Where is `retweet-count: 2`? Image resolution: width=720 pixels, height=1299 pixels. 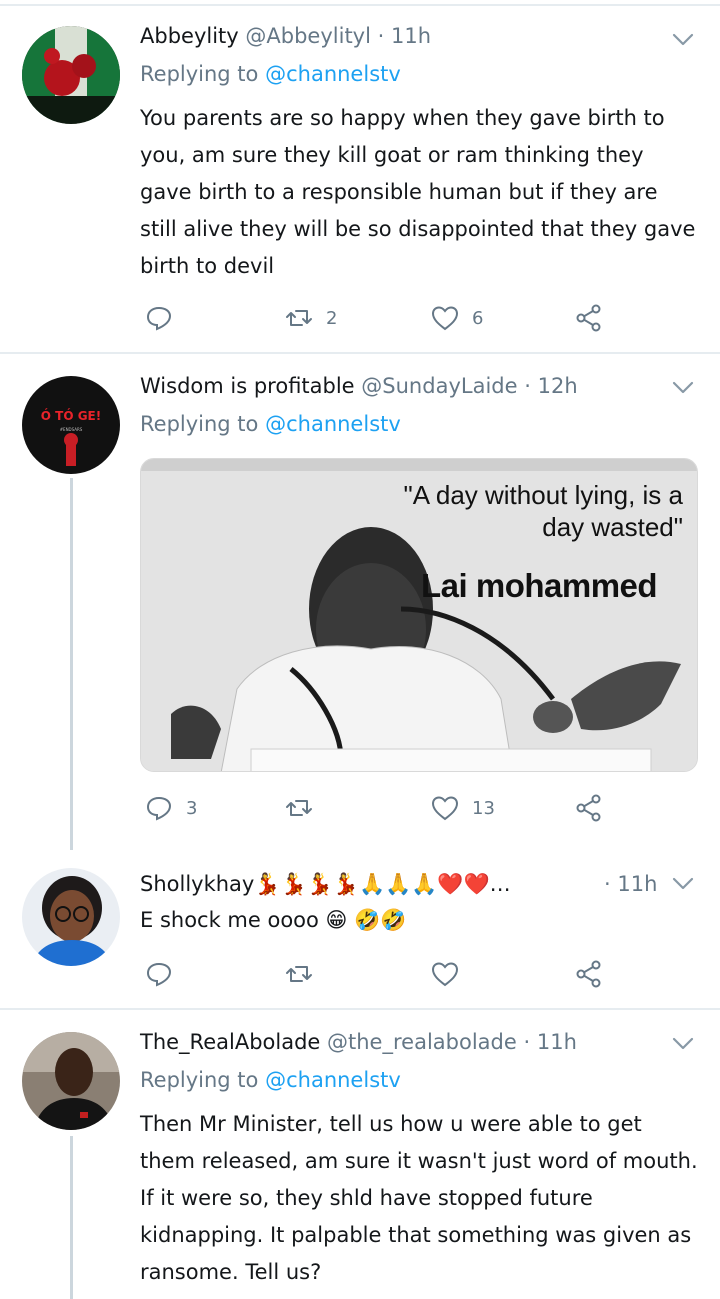
retweet-count: 2 is located at coordinates (332, 318).